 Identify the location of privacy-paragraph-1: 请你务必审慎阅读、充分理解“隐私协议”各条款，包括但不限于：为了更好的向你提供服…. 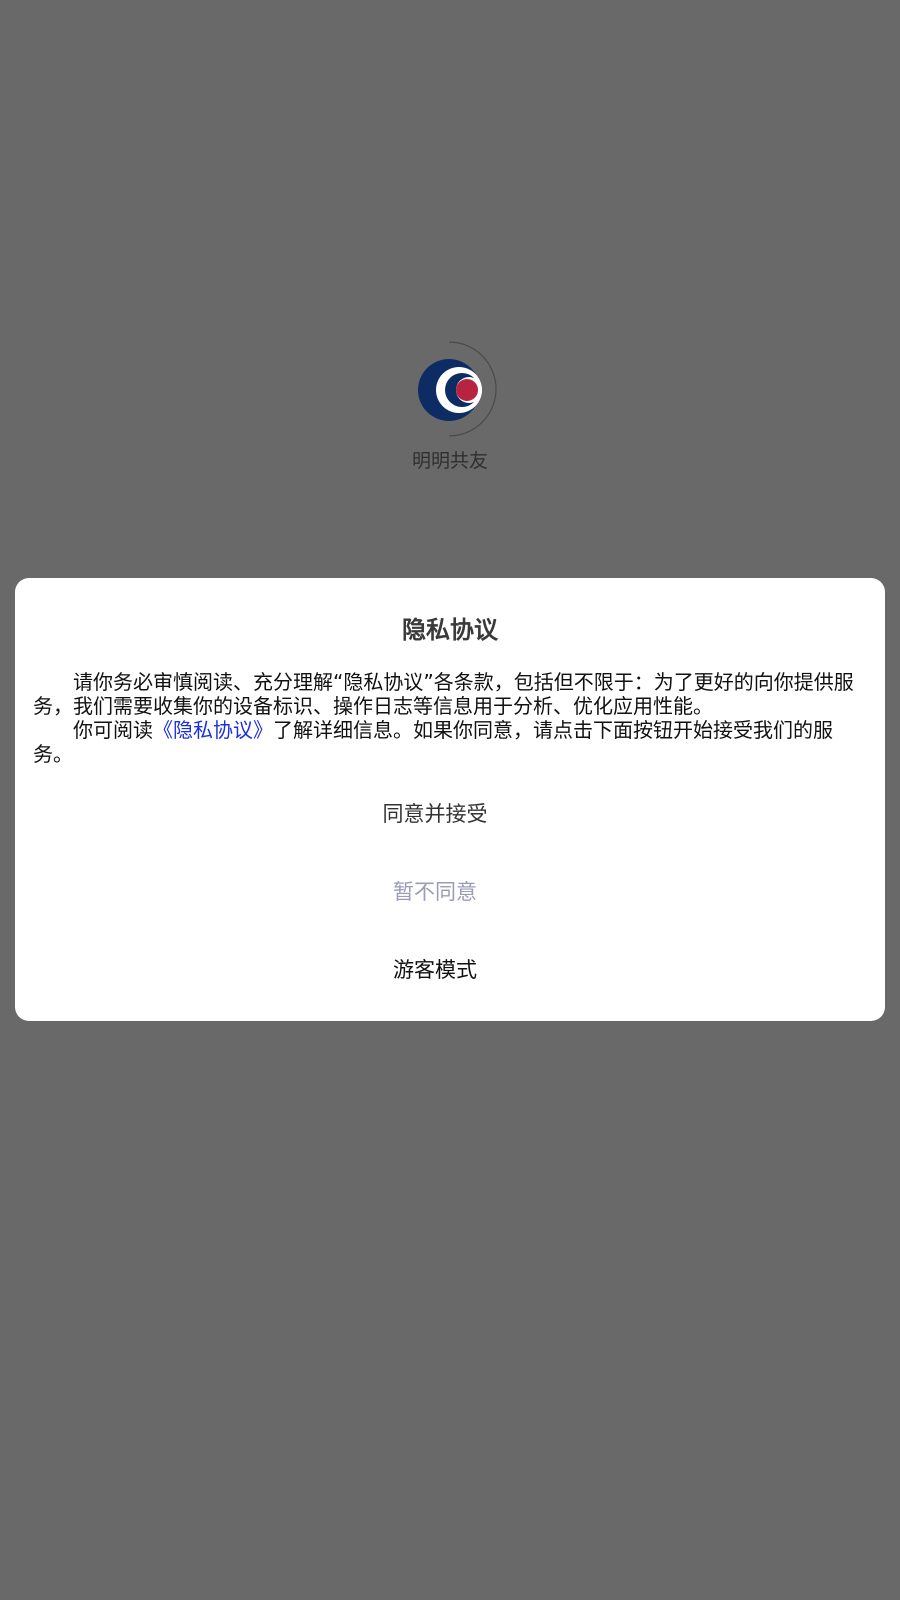
(443, 694).